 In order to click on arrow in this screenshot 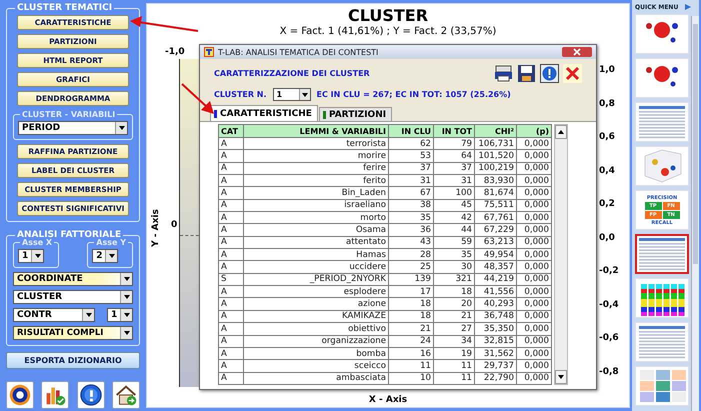, I will do `click(164, 24)`.